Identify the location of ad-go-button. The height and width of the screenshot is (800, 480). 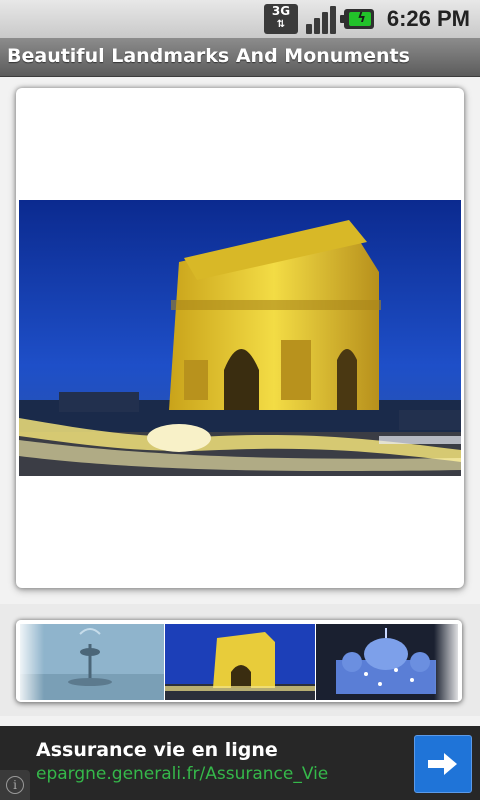
(443, 764).